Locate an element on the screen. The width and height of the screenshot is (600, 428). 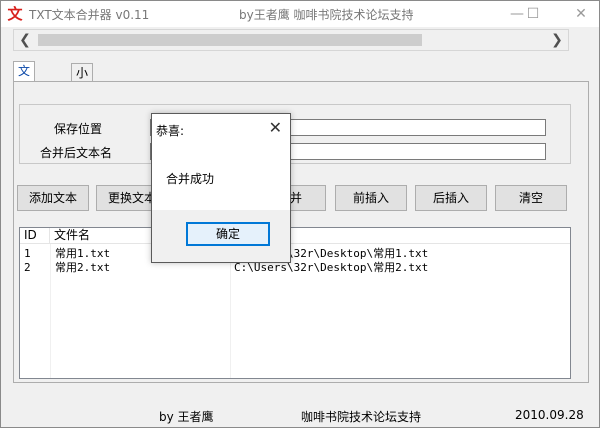
insert-after-button: 后插入 is located at coordinates (451, 198).